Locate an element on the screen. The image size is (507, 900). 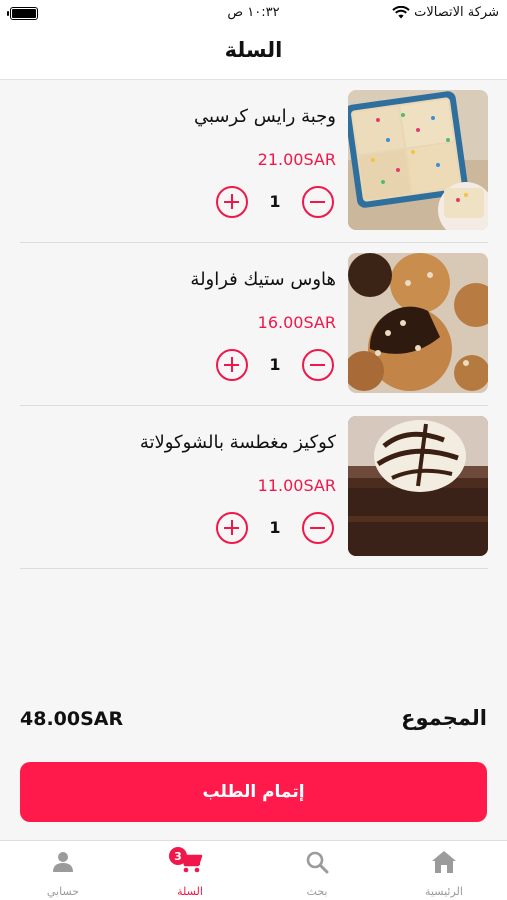
product-price: 11.00SAR is located at coordinates (296, 485).